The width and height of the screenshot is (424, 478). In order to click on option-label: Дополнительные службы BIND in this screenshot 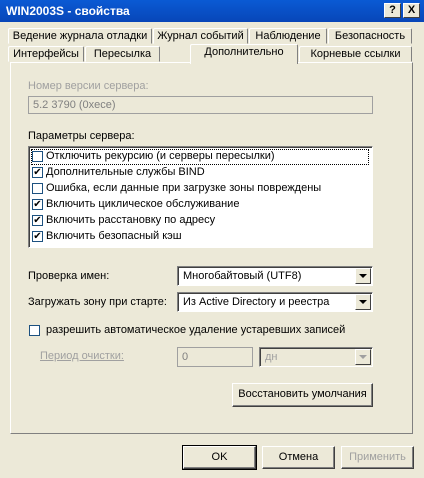, I will do `click(125, 172)`.